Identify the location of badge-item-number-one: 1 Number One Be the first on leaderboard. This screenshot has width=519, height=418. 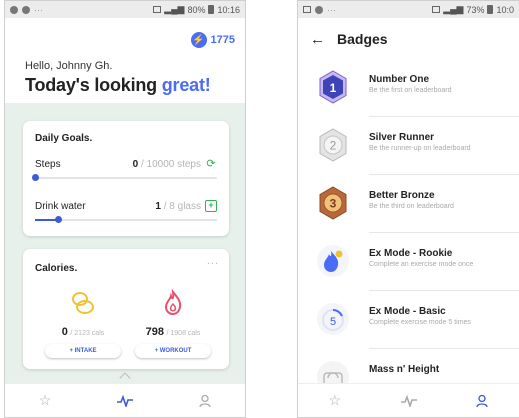
(408, 92).